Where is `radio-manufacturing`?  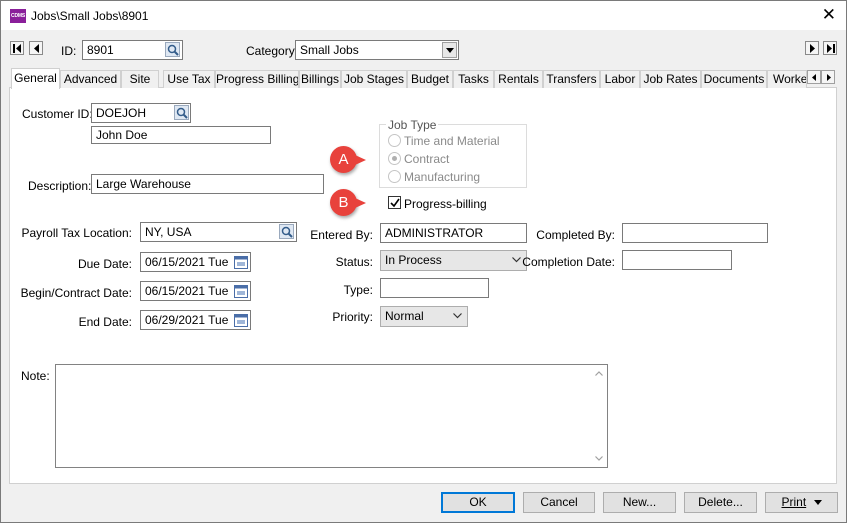 radio-manufacturing is located at coordinates (394, 176).